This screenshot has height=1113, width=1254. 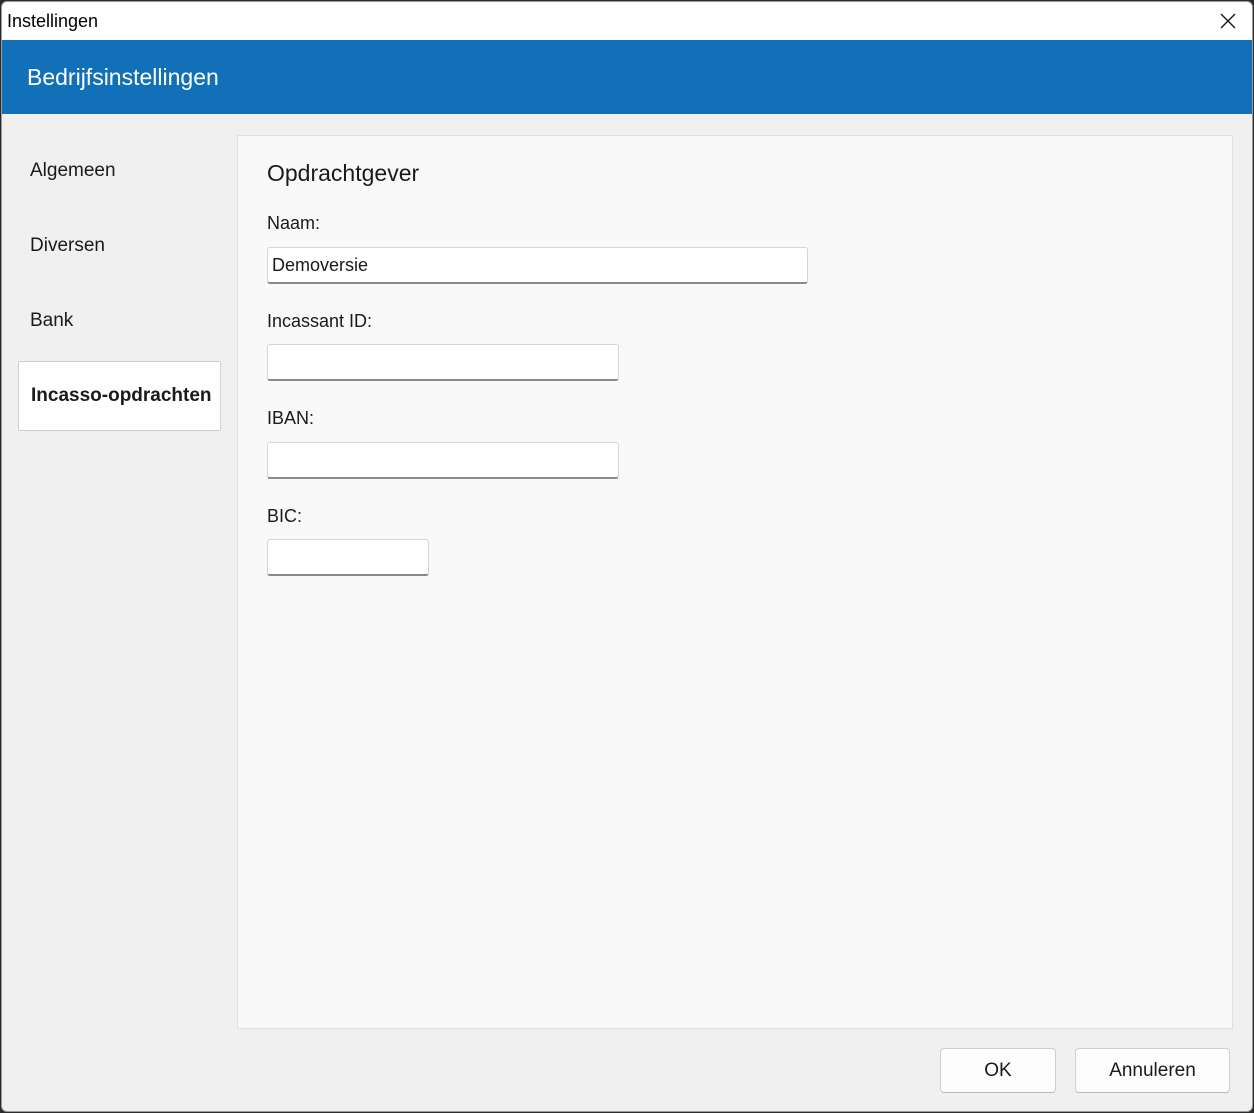 I want to click on sidebar-item-incasso-opdrachten: Incasso-opdrachten, so click(x=119, y=396).